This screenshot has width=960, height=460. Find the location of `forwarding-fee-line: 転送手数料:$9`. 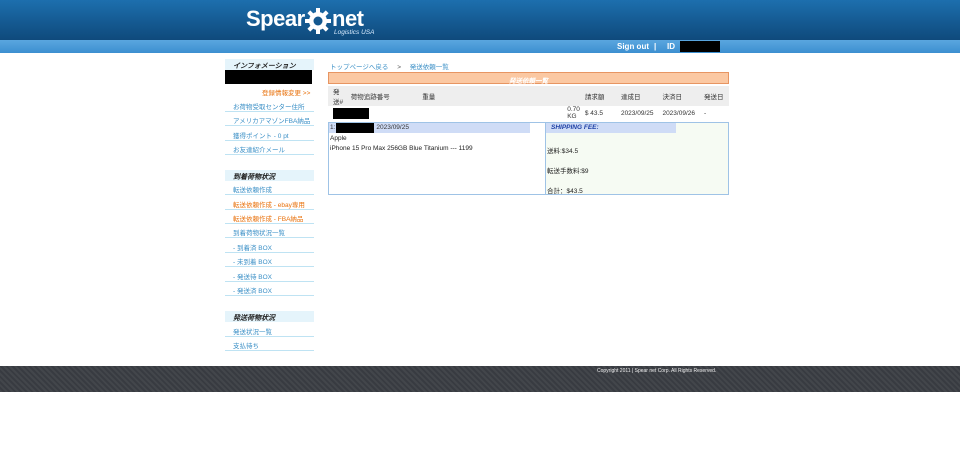

forwarding-fee-line: 転送手数料:$9 is located at coordinates (568, 171).